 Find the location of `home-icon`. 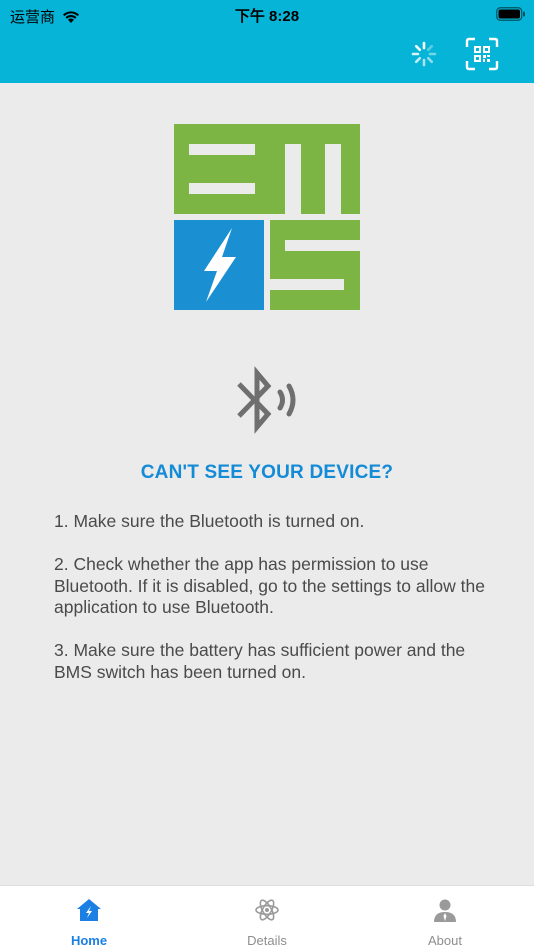

home-icon is located at coordinates (89, 910).